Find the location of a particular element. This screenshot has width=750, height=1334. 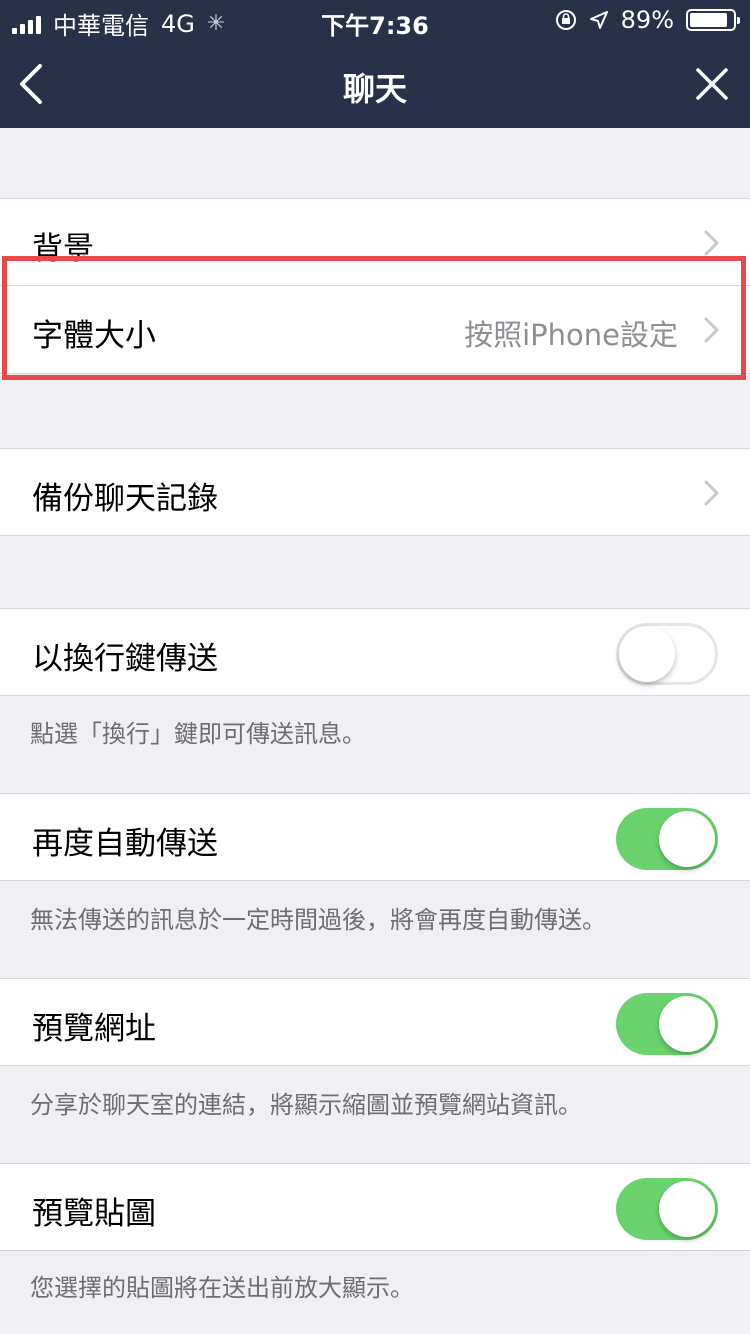

nav-bar: 聊天 is located at coordinates (375, 84).